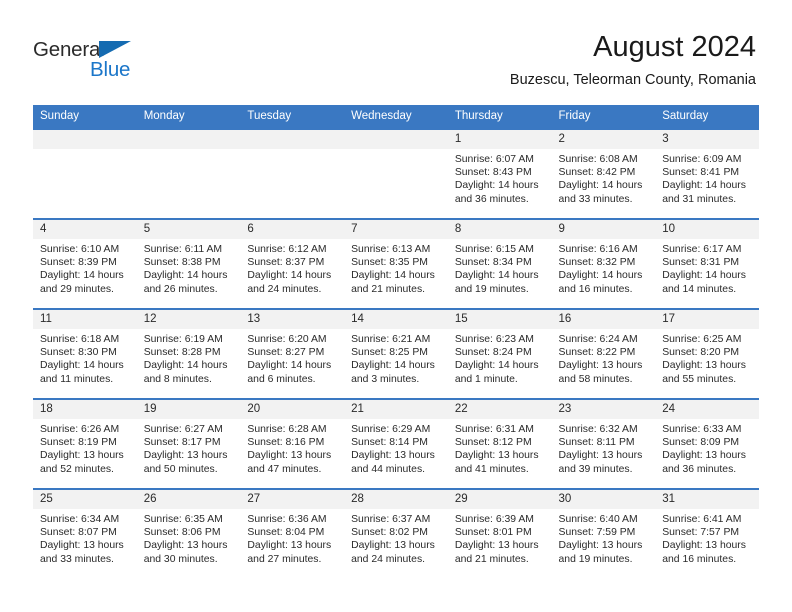  I want to click on day-sunrise-line: Sunrise: 6:25 AM, so click(702, 339).